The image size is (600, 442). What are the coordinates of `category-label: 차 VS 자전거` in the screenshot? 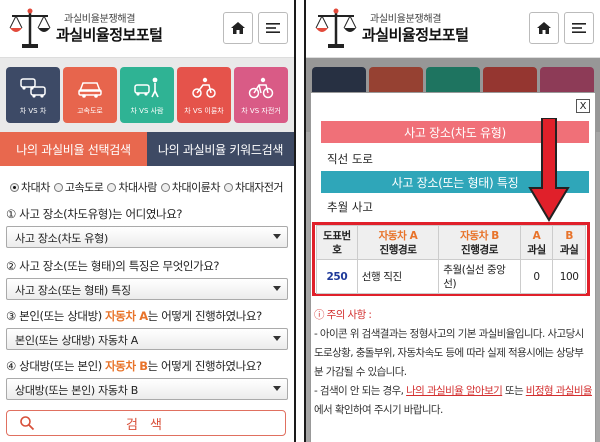 It's located at (261, 111).